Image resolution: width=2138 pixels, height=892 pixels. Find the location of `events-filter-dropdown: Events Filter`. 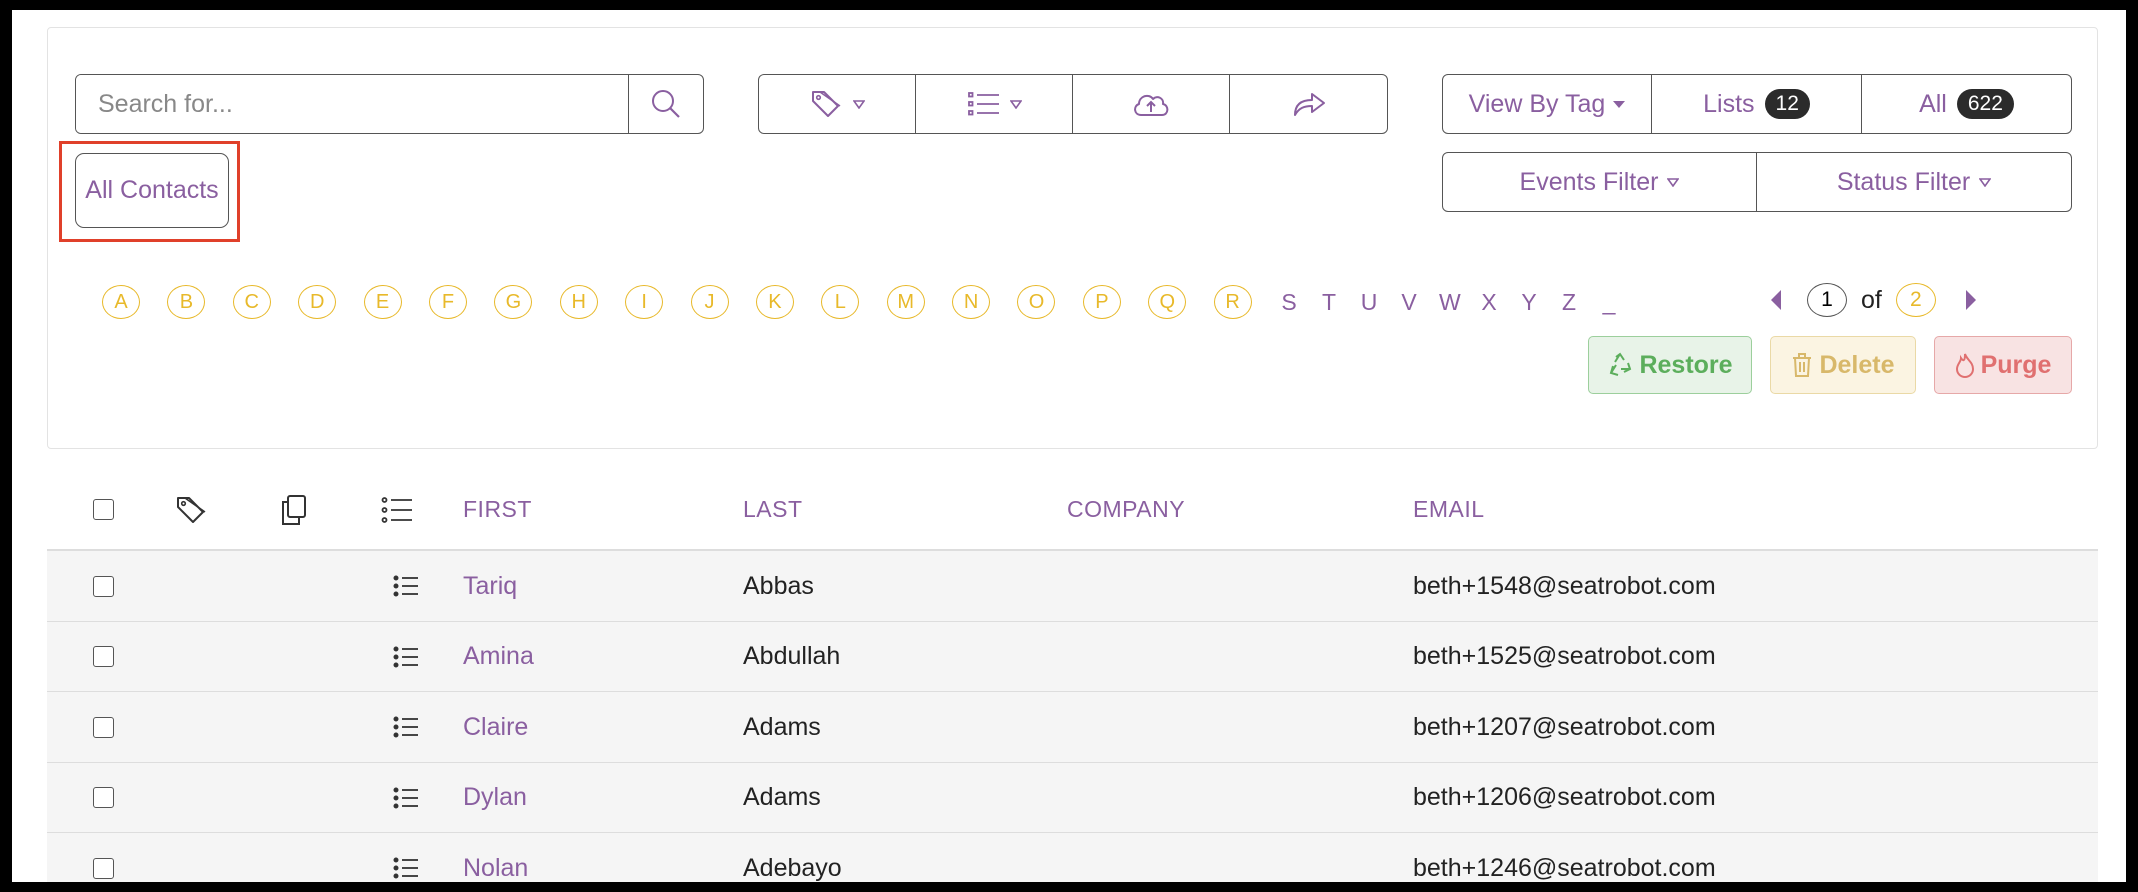

events-filter-dropdown: Events Filter is located at coordinates (1600, 182).